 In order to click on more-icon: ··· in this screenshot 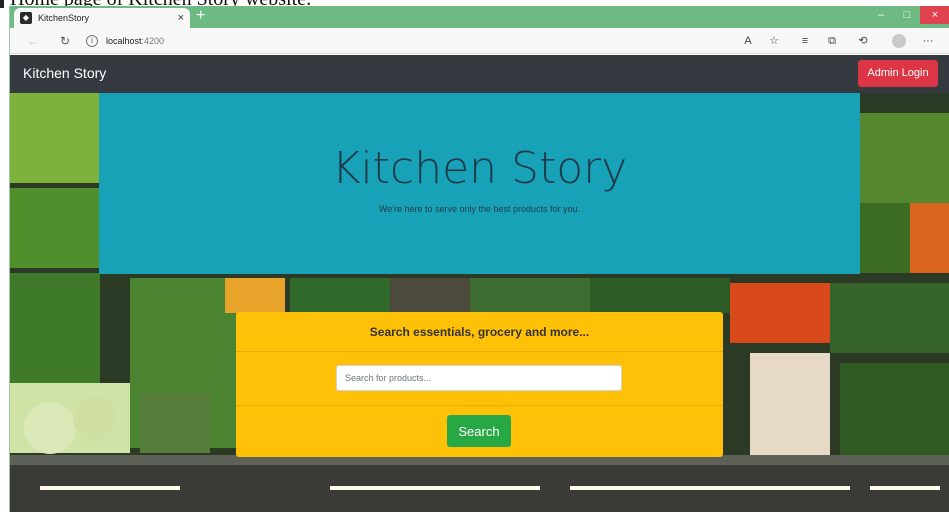, I will do `click(928, 41)`.